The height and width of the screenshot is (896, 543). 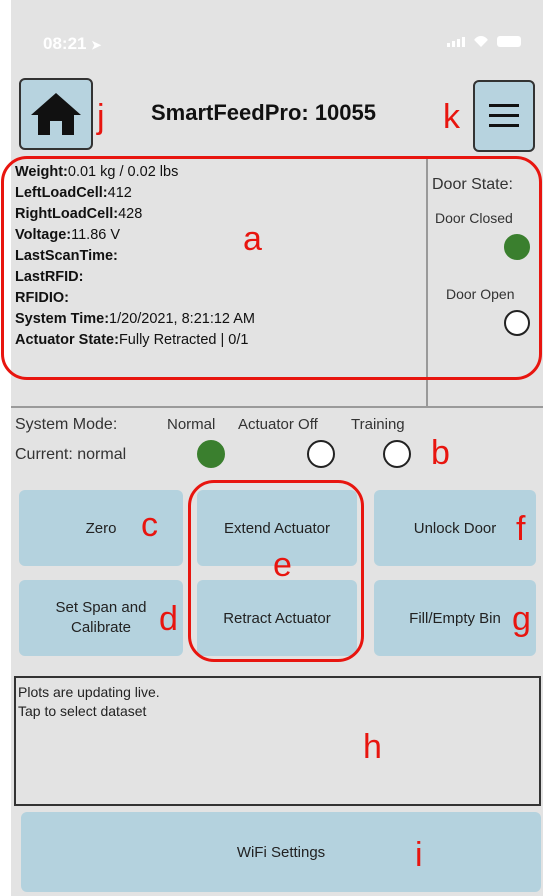 I want to click on status-icons, so click(x=484, y=41).